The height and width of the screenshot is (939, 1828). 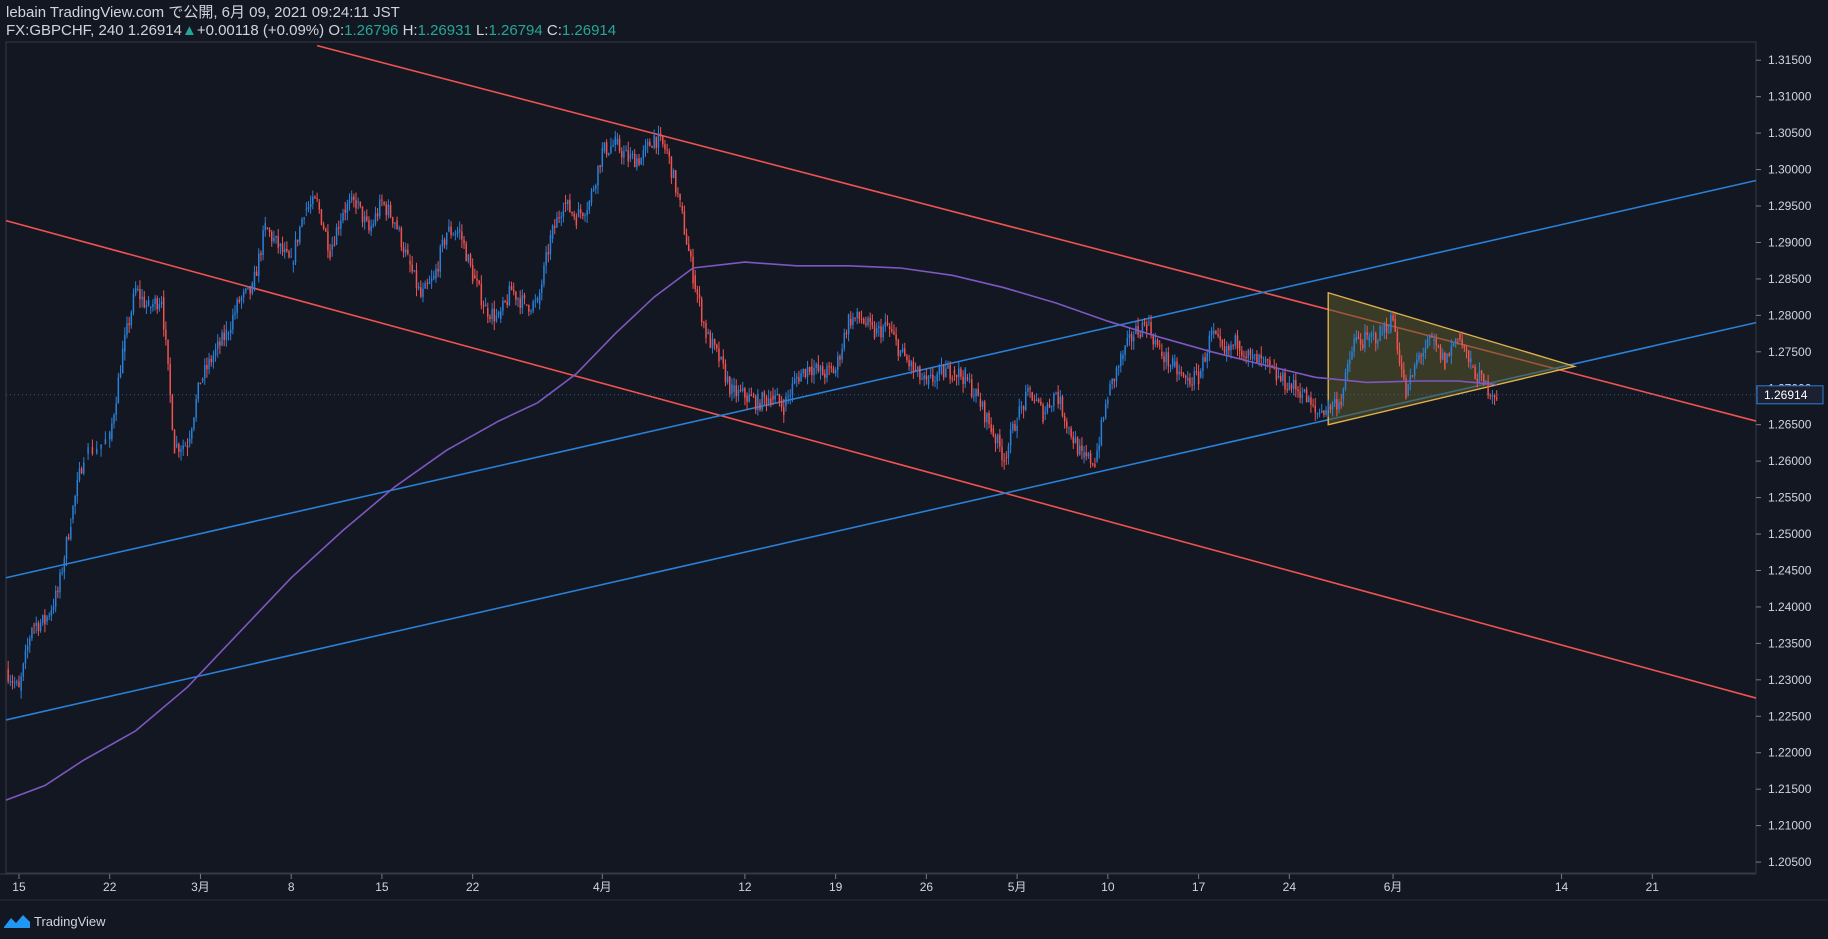 What do you see at coordinates (70, 921) in the screenshot?
I see `footer-brand: TradingView` at bounding box center [70, 921].